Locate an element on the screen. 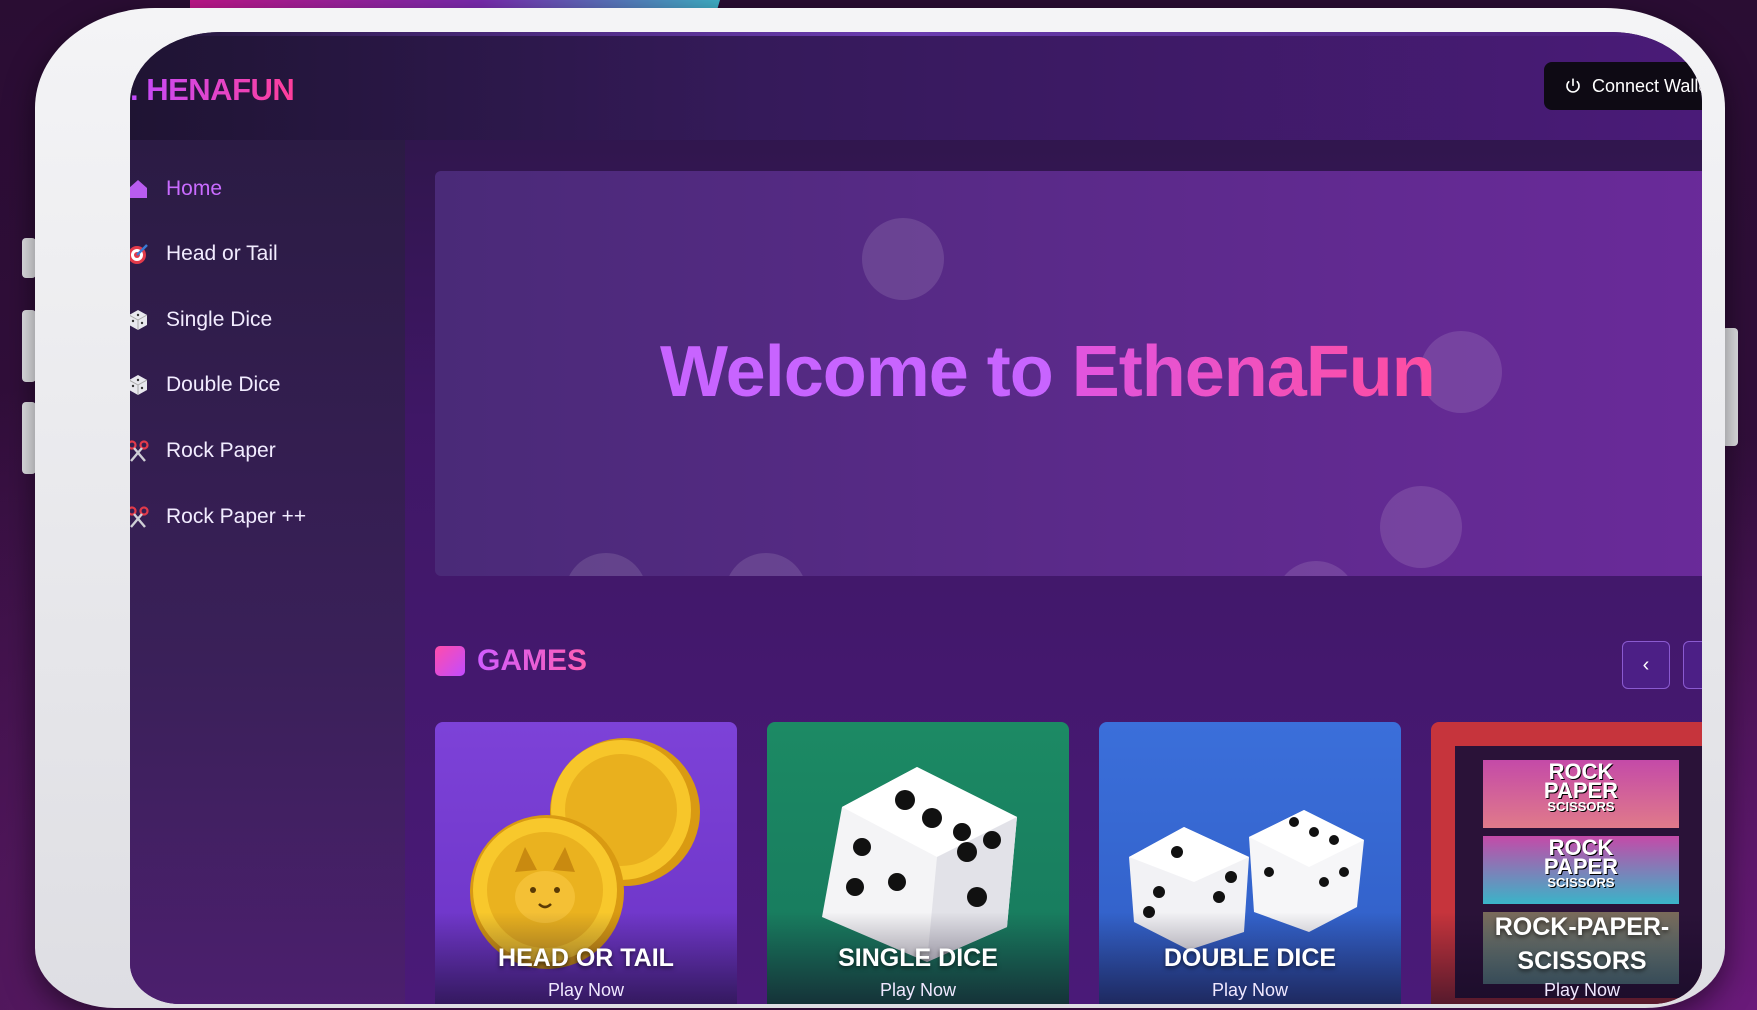 This screenshot has height=1010, width=1757. welcome-heading: Welcome to EthenaFun is located at coordinates (1068, 372).